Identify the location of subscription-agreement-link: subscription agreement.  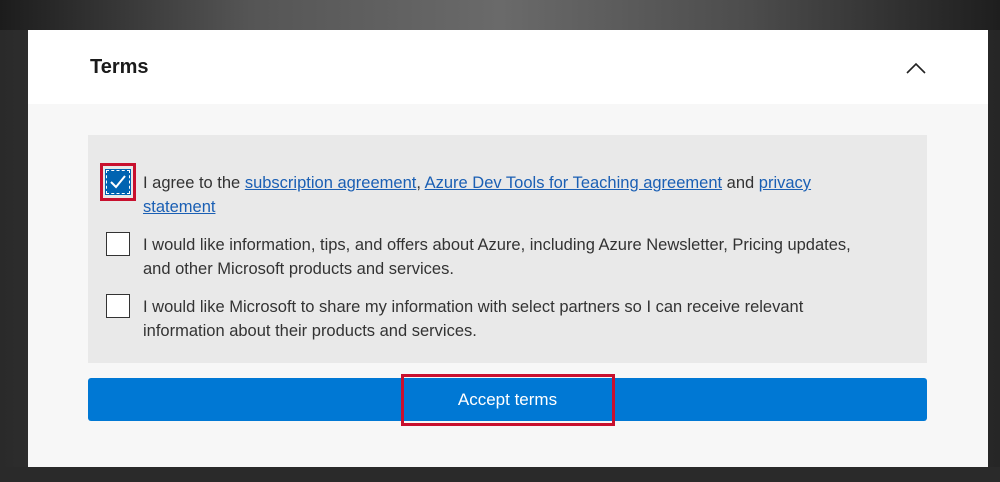
(331, 183).